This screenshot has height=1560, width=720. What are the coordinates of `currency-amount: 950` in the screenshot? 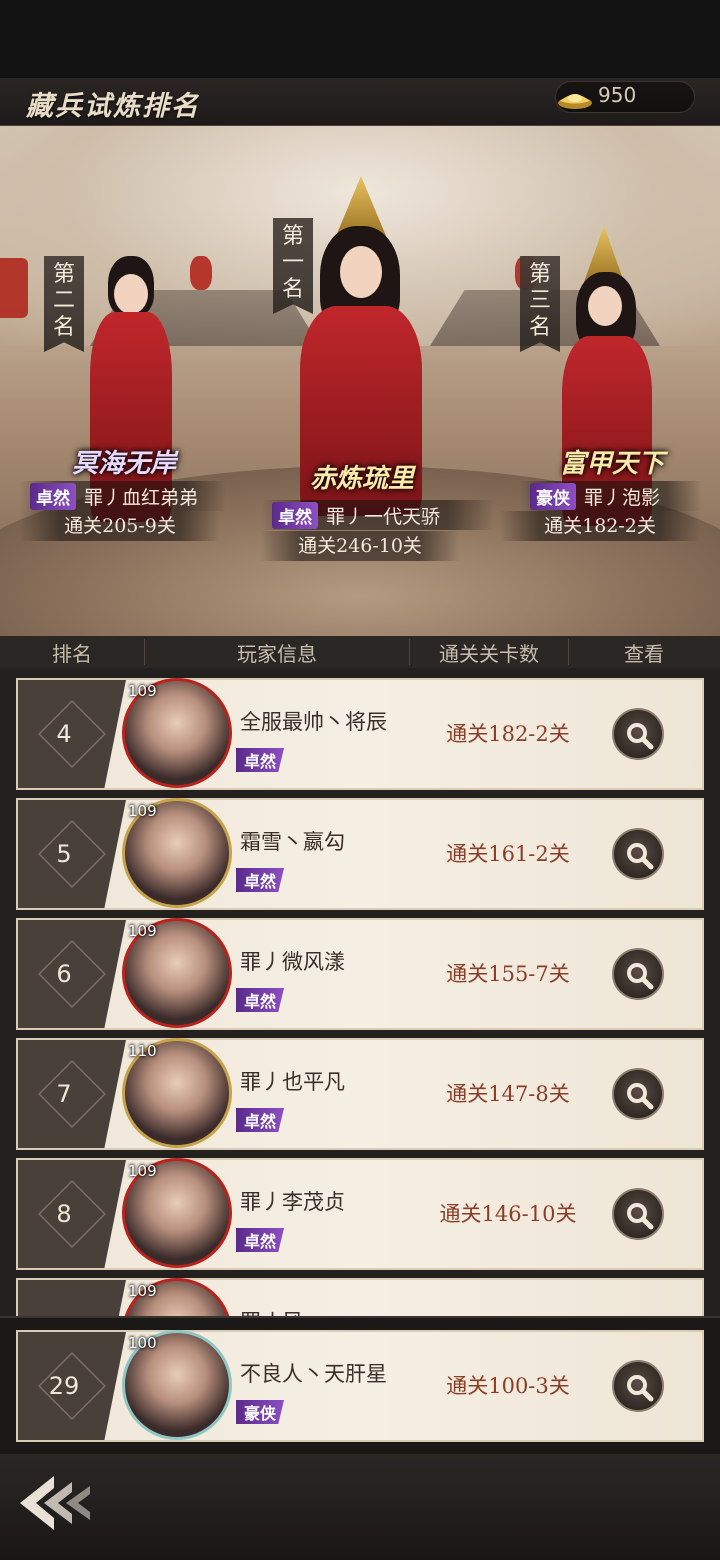 It's located at (617, 95).